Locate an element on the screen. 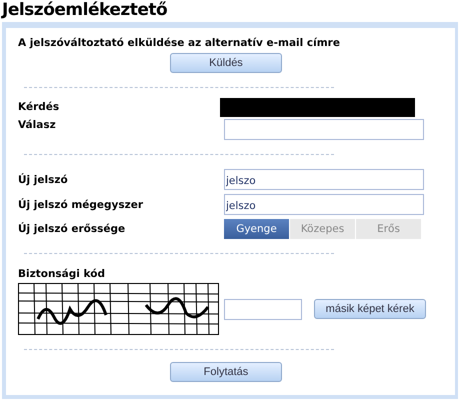  field-label: Biztonsági kód is located at coordinates (62, 274).